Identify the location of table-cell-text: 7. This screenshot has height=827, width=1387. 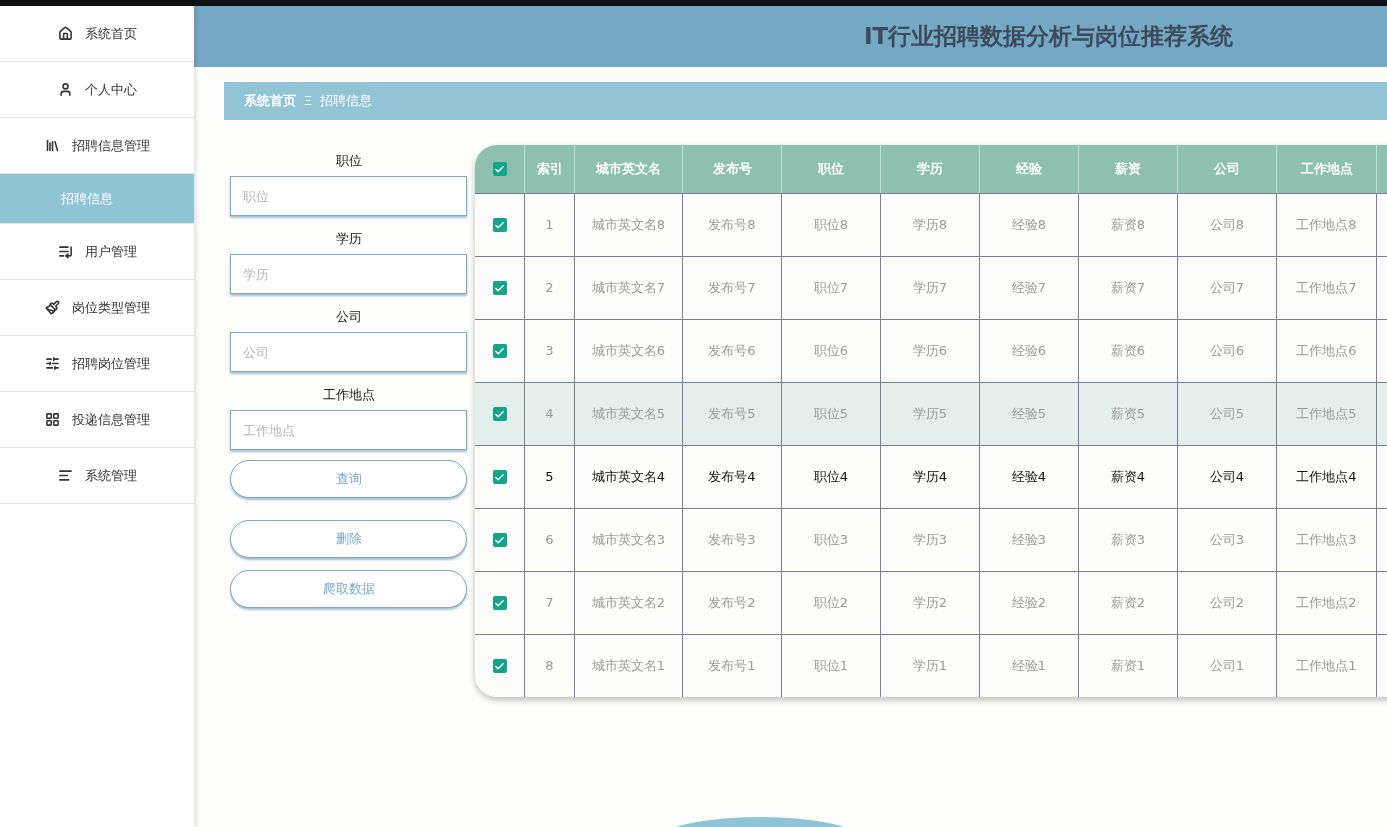
(549, 603).